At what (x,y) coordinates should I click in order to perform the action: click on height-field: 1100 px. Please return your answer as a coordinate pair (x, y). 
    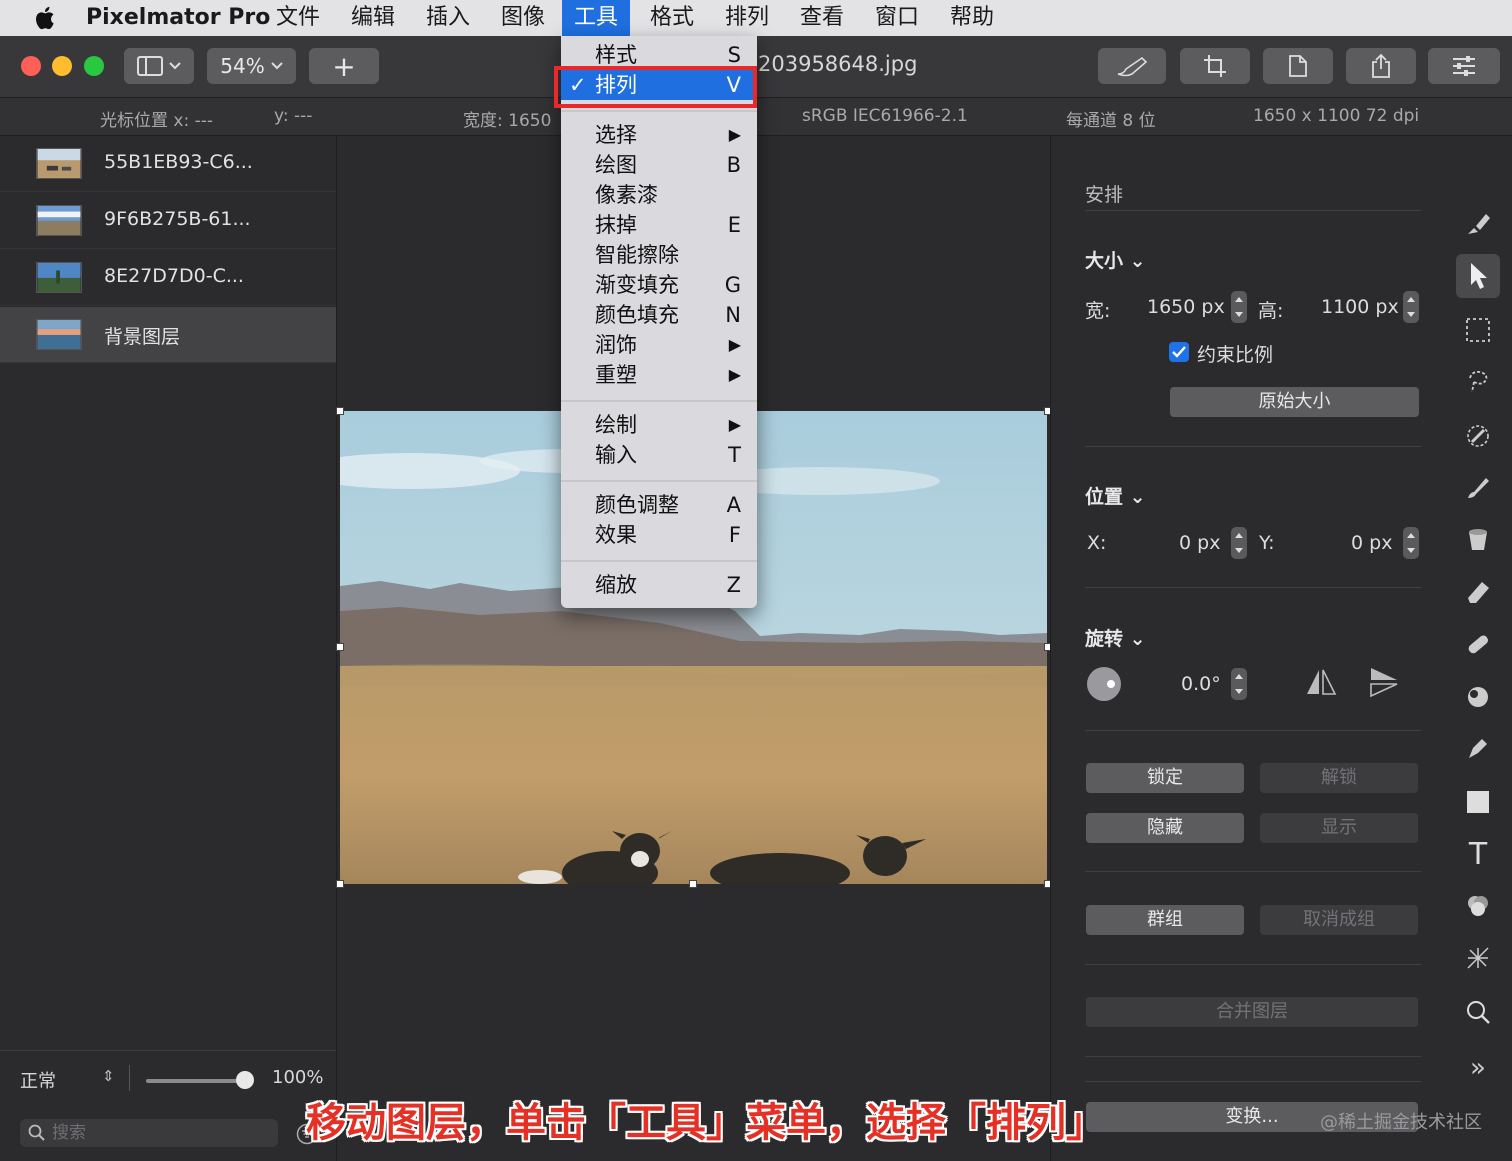
    Looking at the image, I should click on (1360, 307).